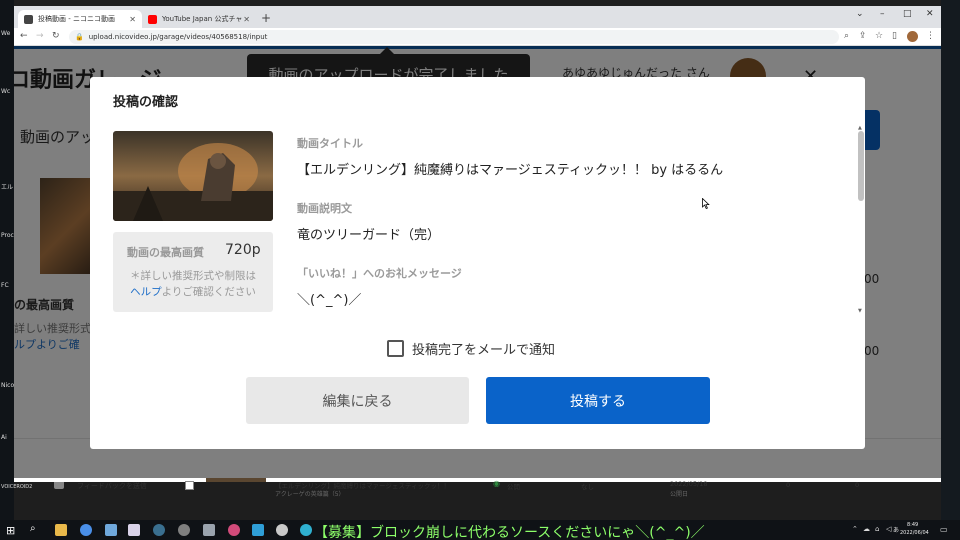 This screenshot has height=540, width=960. What do you see at coordinates (914, 533) in the screenshot?
I see `taskbar-date: 2022/06/04` at bounding box center [914, 533].